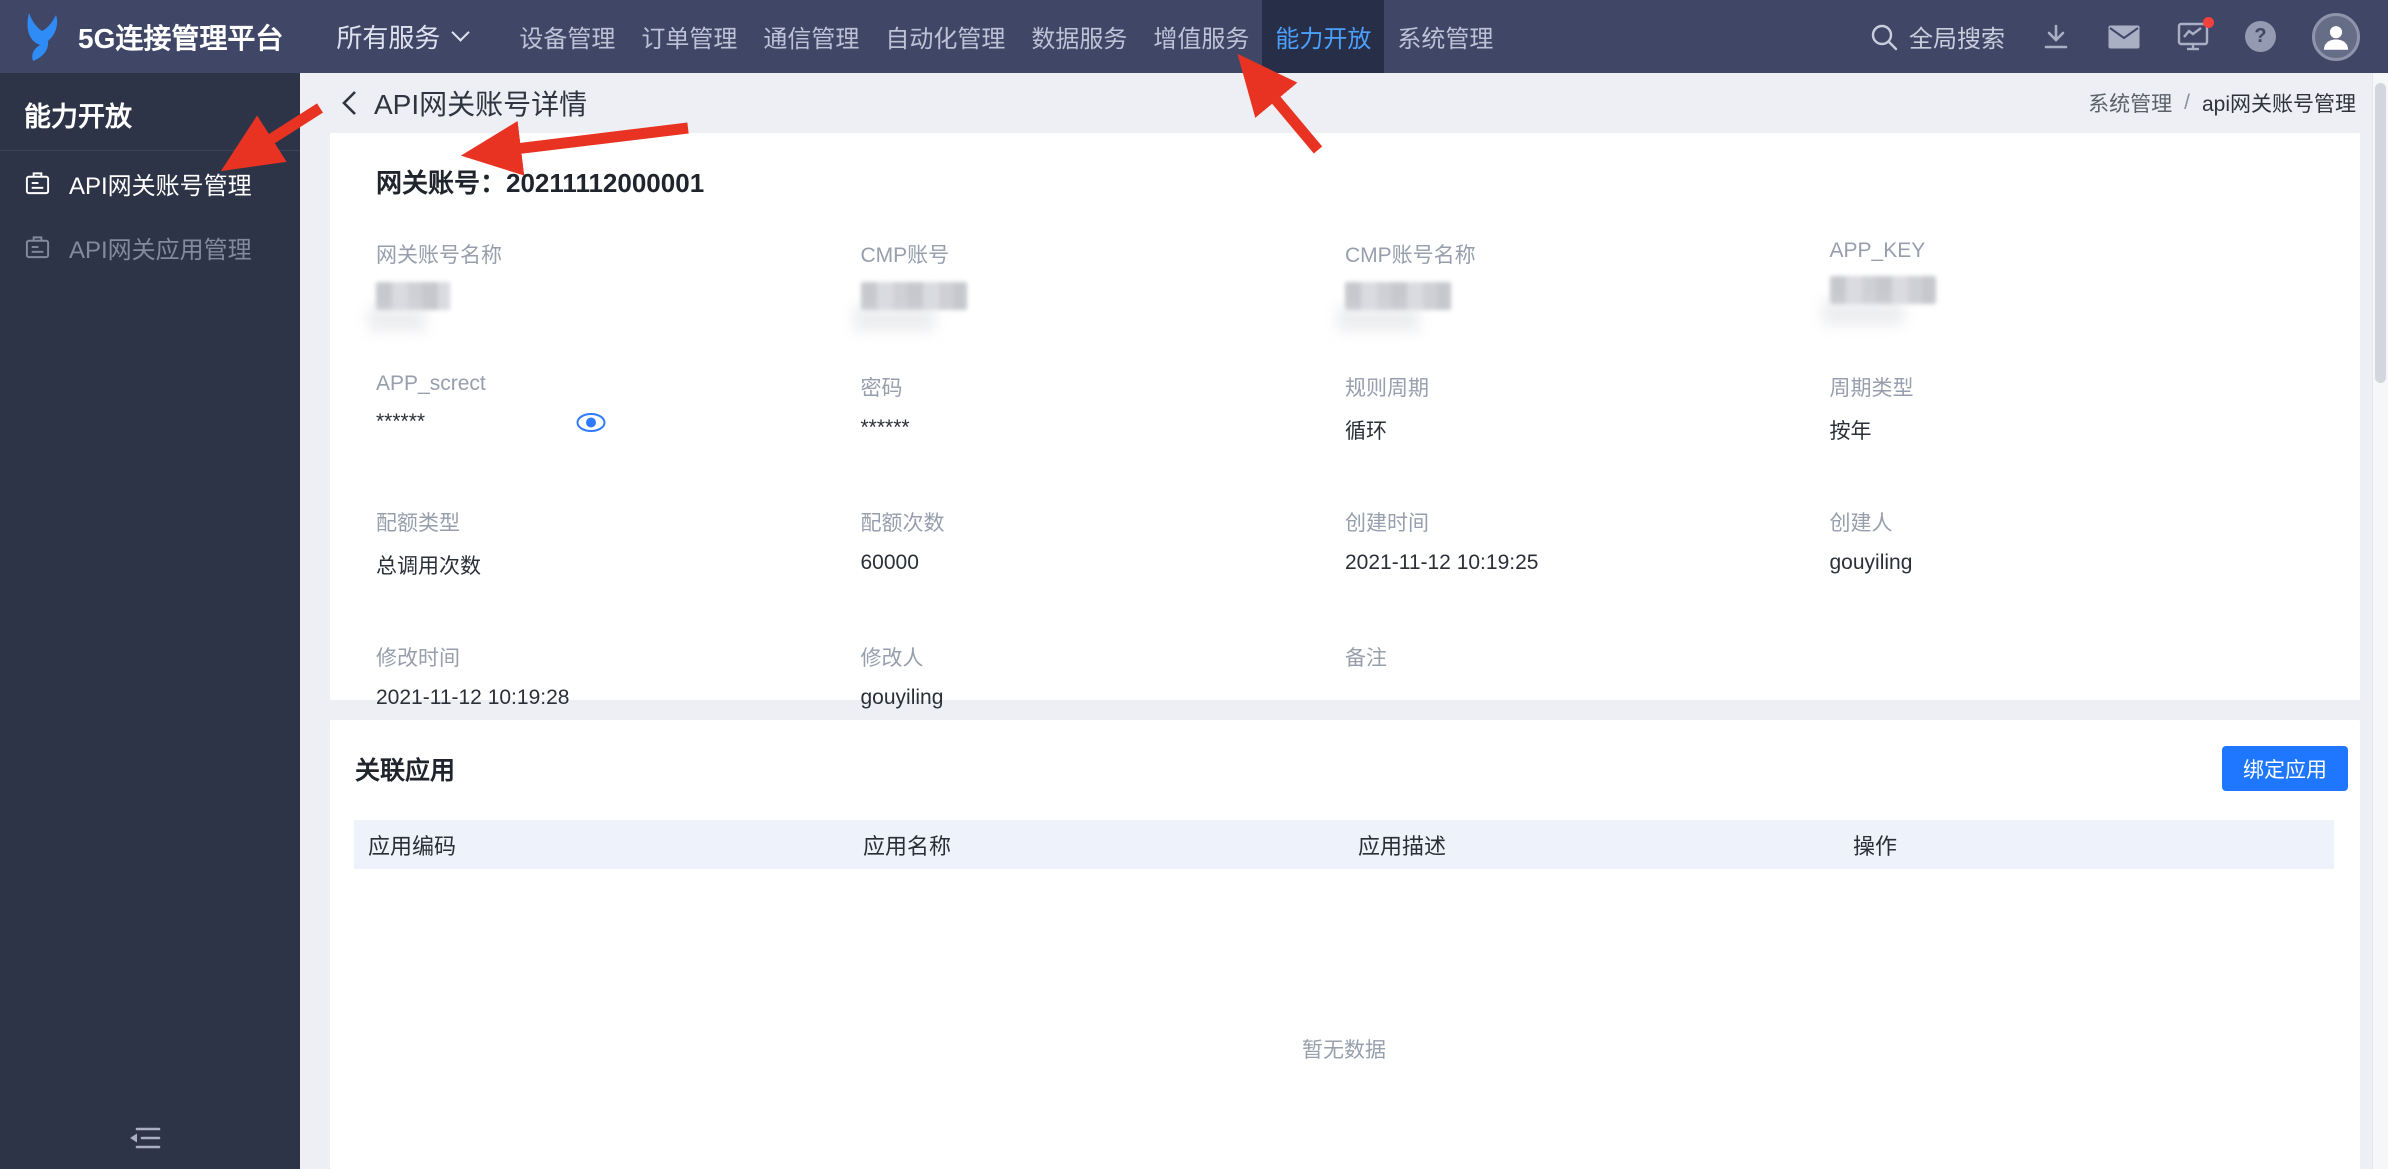 Image resolution: width=2388 pixels, height=1169 pixels. I want to click on gateway-account-value: 20211112000001, so click(605, 183).